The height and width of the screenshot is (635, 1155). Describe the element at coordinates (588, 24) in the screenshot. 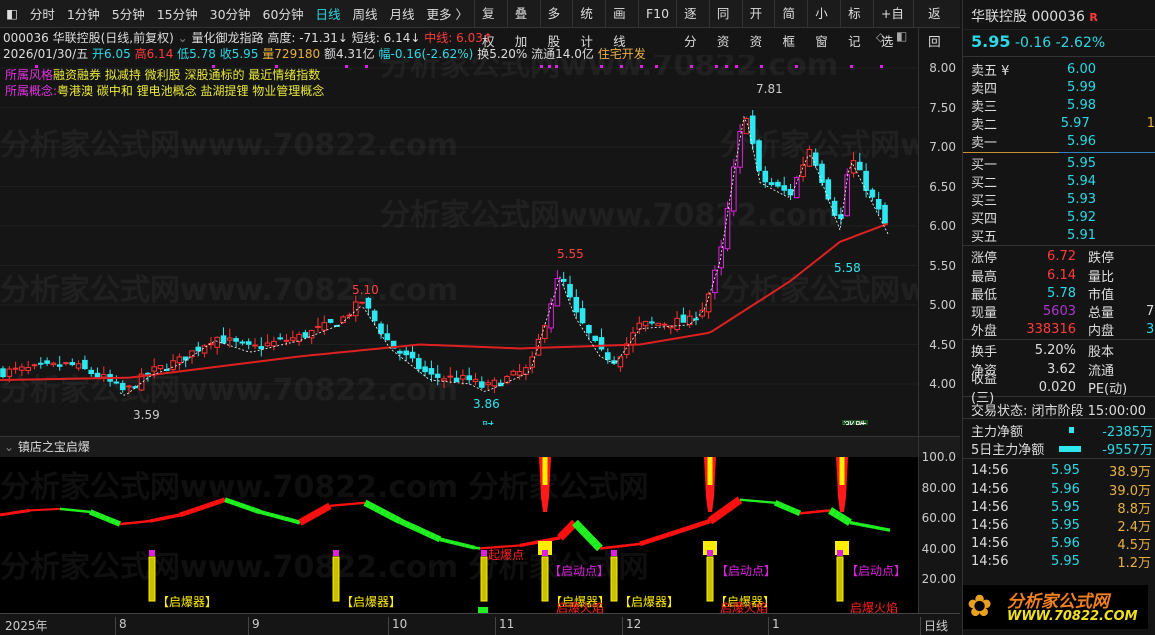

I see `toolbar-button-3: 统计` at that location.